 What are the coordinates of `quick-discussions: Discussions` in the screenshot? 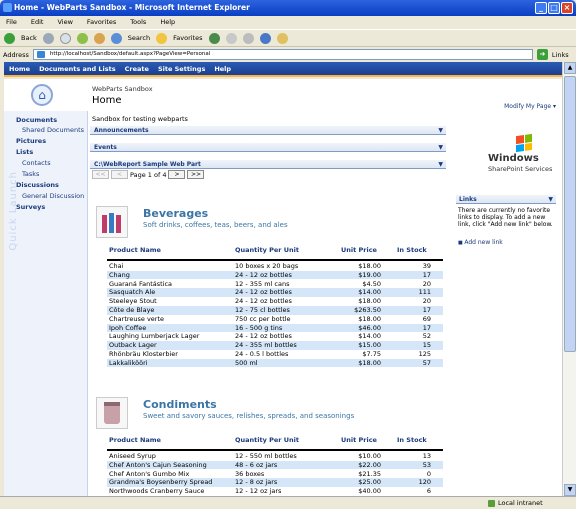 It's located at (37, 185).